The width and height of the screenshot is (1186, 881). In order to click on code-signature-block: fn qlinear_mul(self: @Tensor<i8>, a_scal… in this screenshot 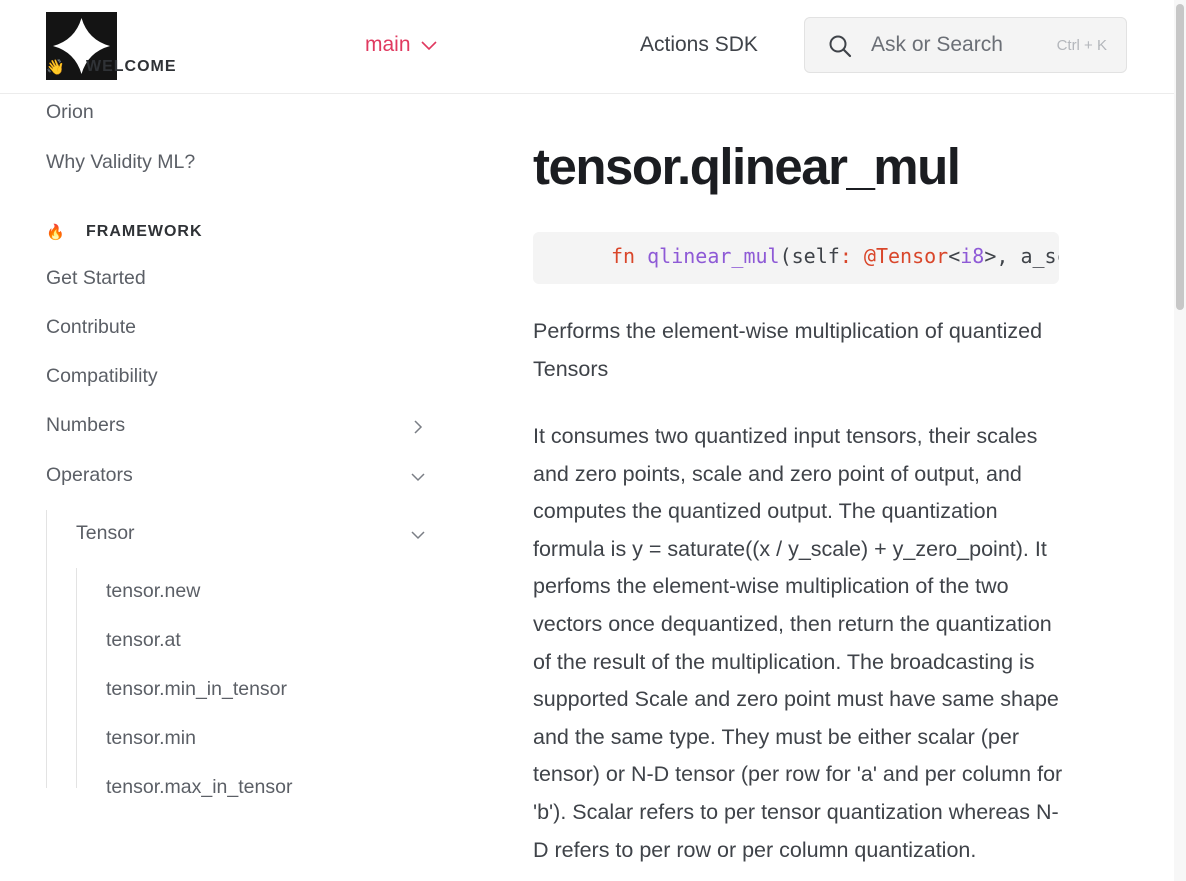, I will do `click(796, 258)`.